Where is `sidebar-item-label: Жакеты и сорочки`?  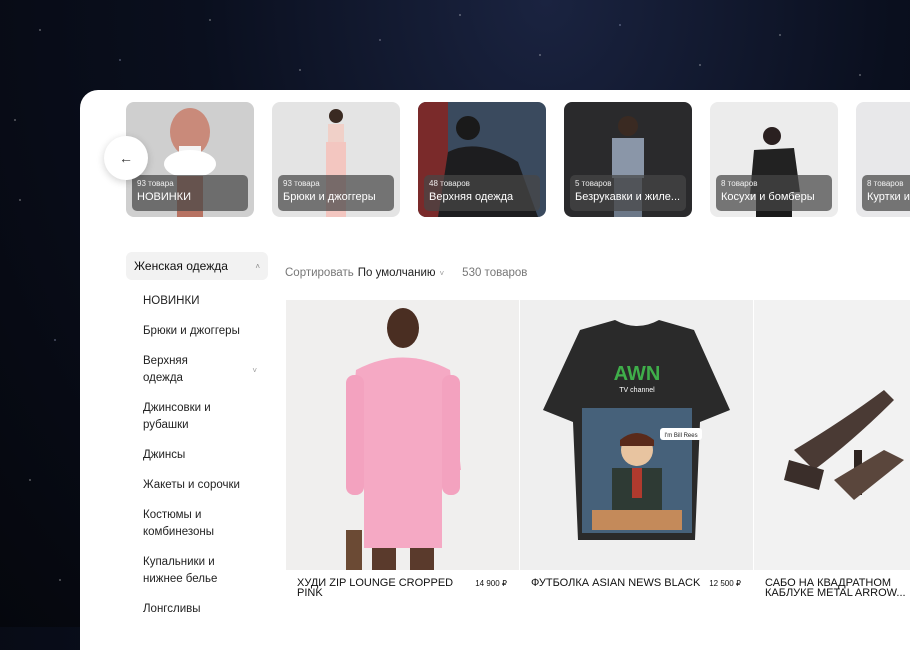 sidebar-item-label: Жакеты и сорочки is located at coordinates (191, 485).